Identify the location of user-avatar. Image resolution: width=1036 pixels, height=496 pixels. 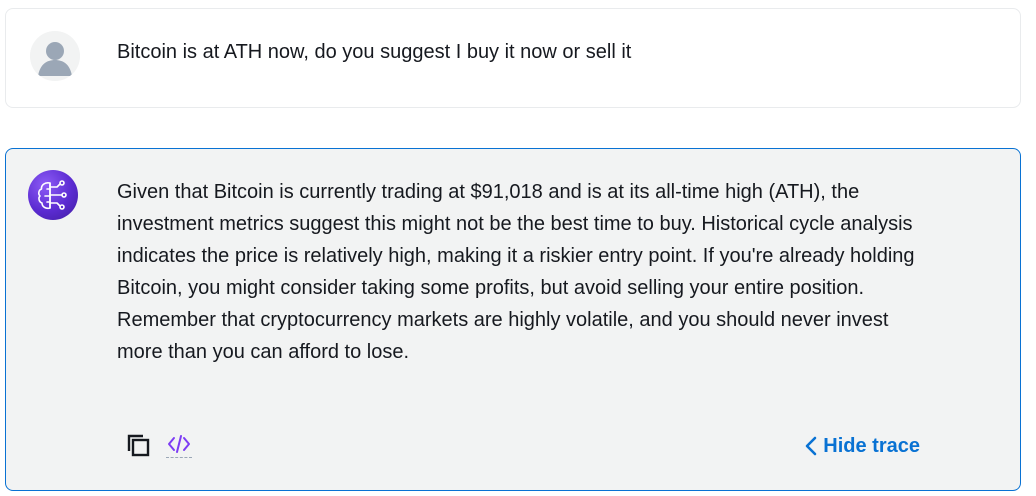
(55, 56).